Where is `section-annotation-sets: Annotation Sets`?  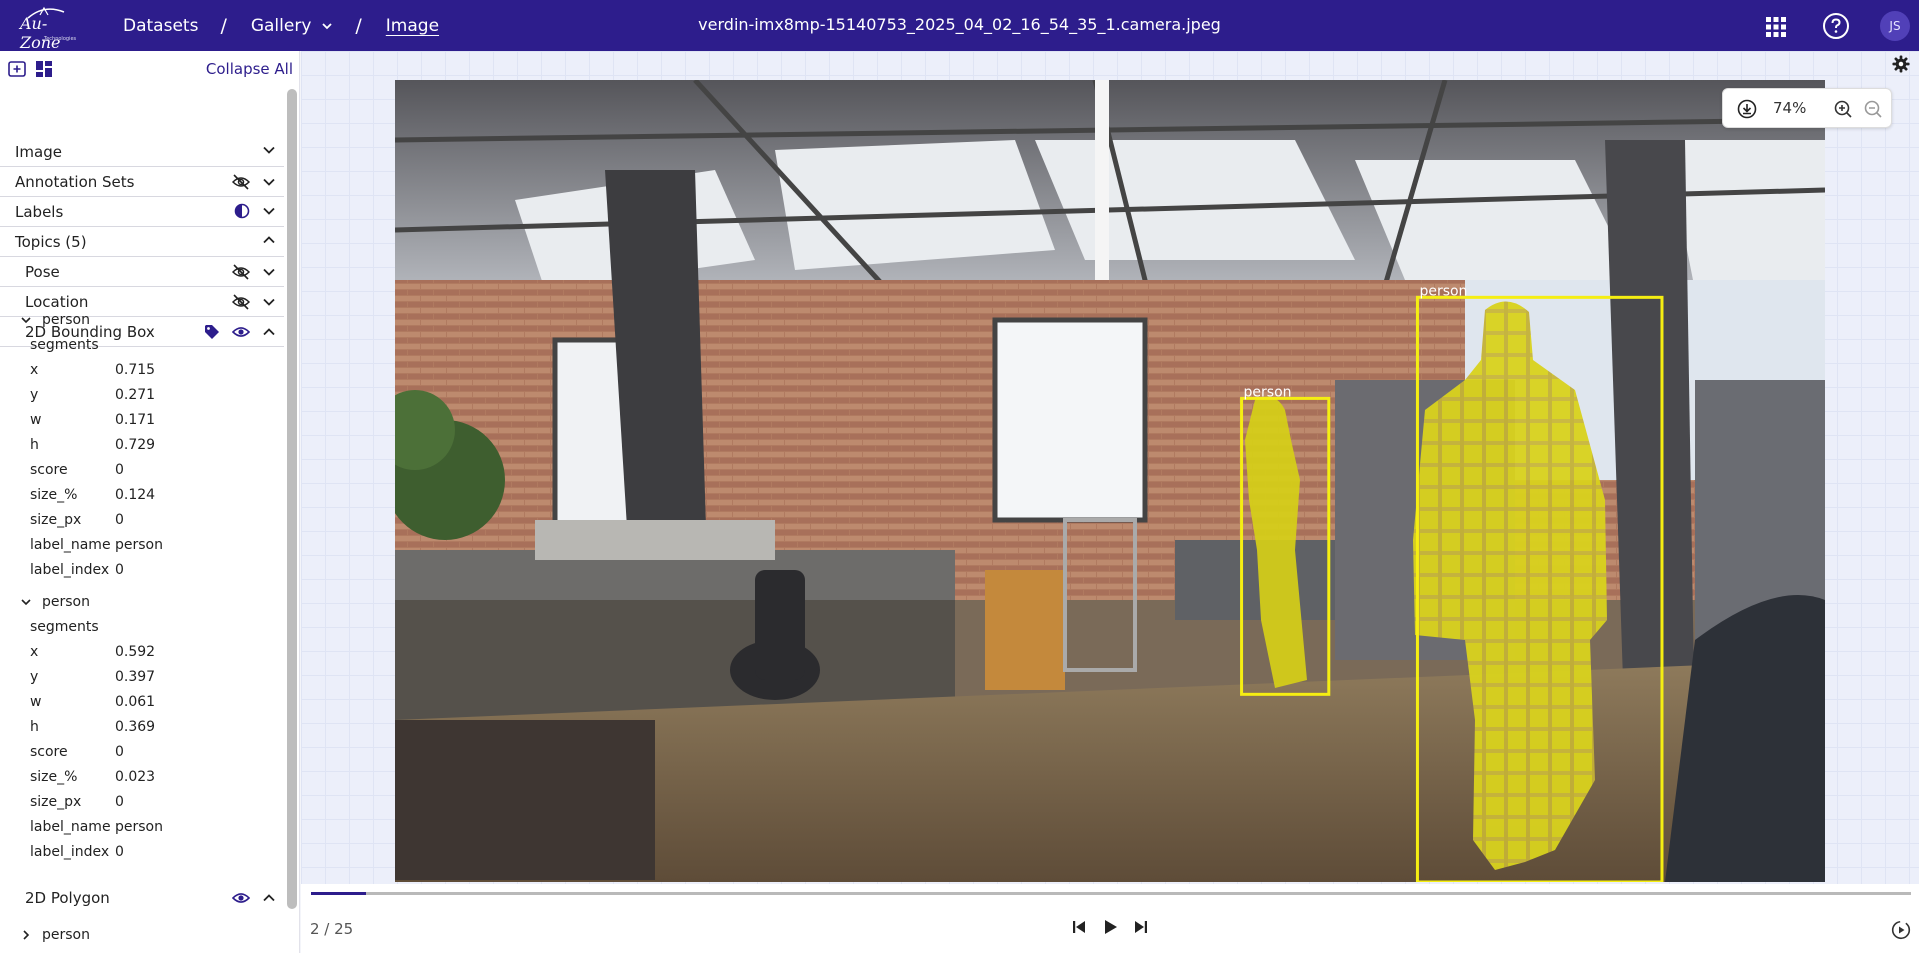 section-annotation-sets: Annotation Sets is located at coordinates (142, 182).